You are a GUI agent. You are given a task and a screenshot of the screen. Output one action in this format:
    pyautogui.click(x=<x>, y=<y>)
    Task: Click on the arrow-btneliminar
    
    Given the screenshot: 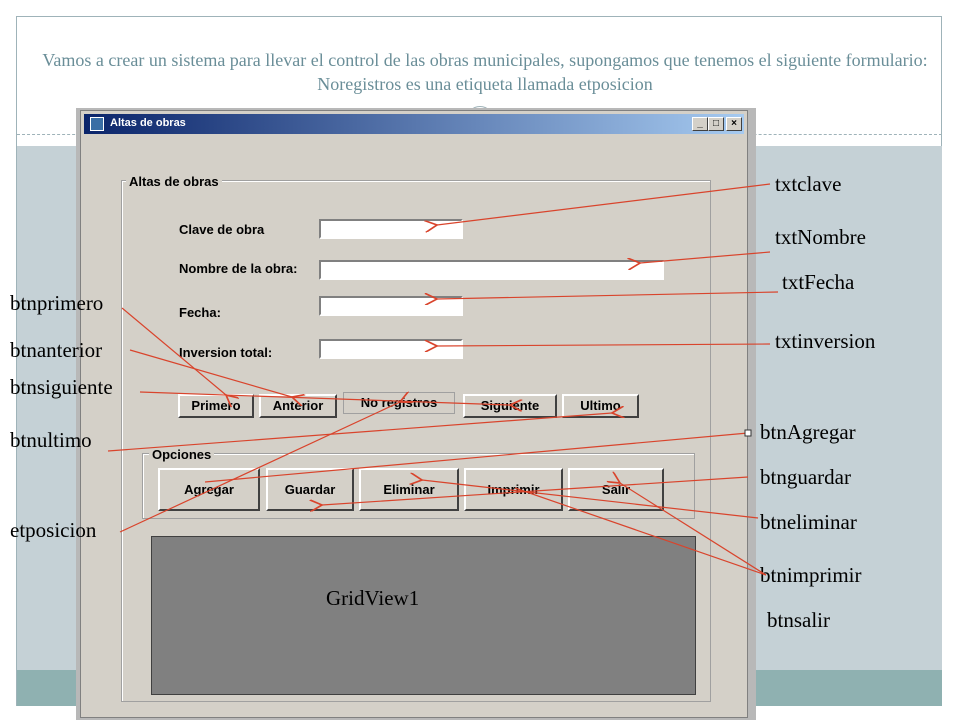 What is the action you would take?
    pyautogui.click(x=590, y=499)
    